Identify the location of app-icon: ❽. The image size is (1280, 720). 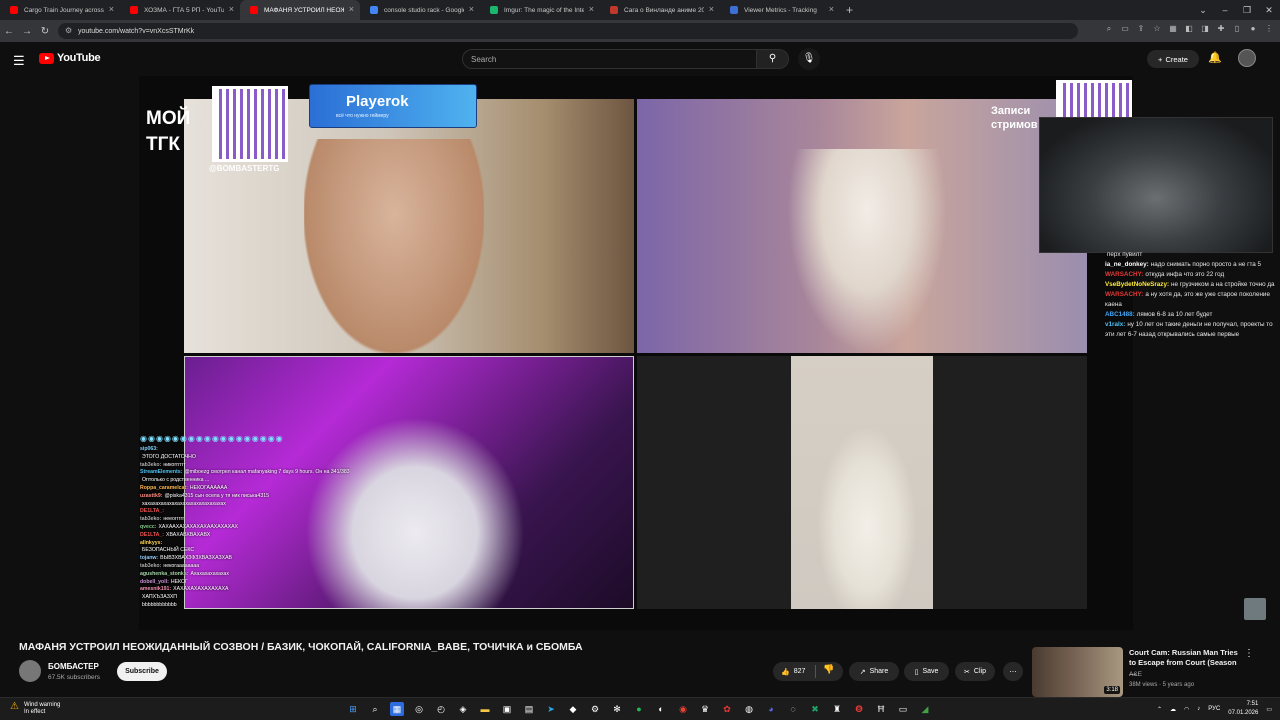
(859, 709).